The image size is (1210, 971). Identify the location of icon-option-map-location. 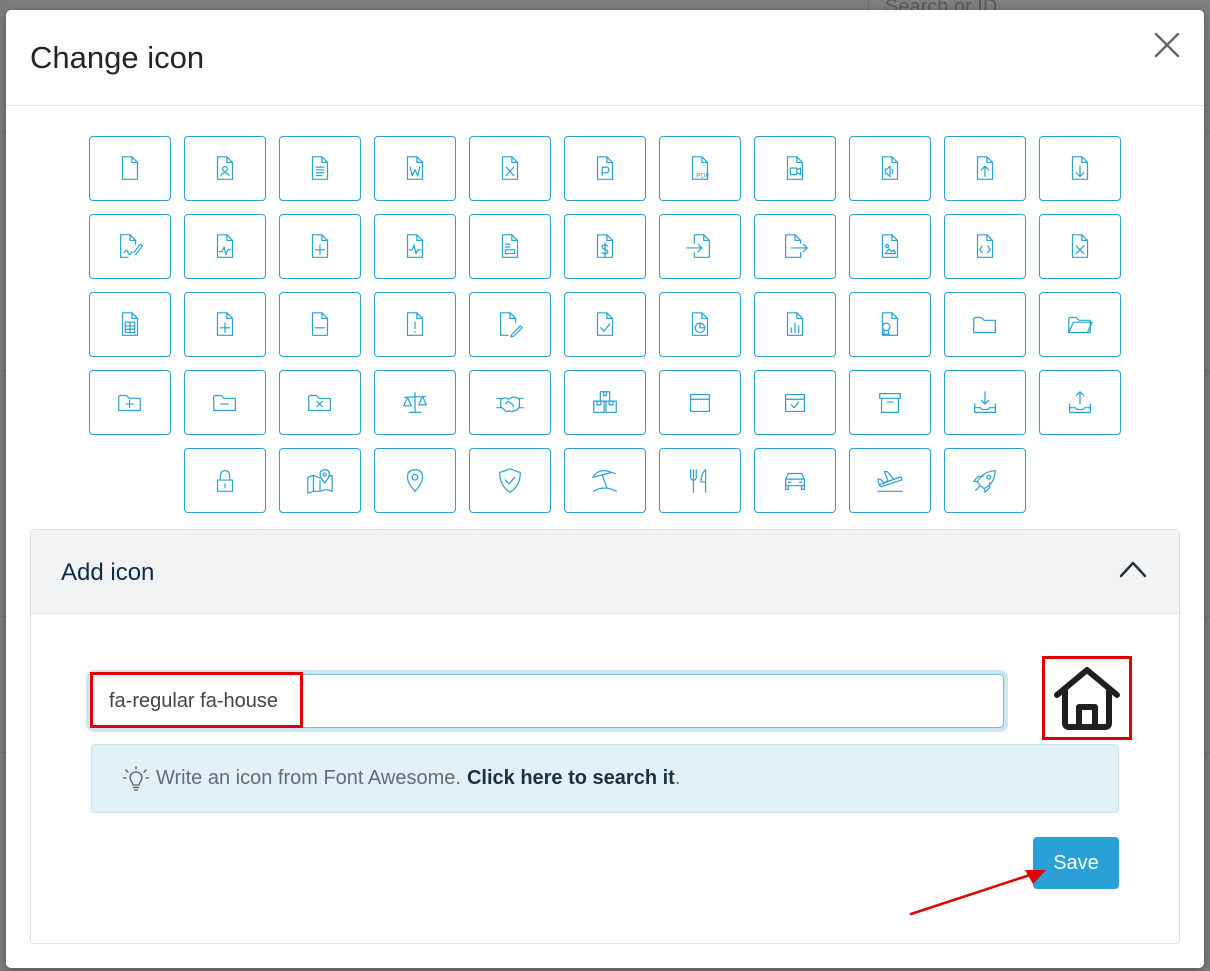
(319, 480).